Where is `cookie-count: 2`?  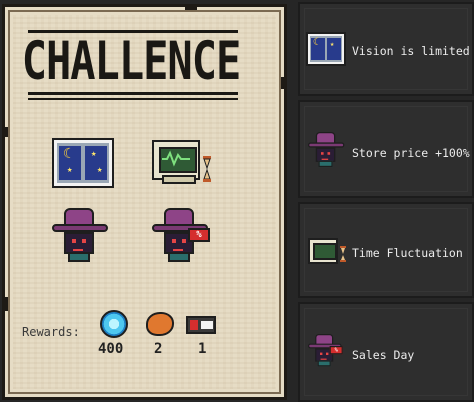
cookie-count: 2 is located at coordinates (158, 349).